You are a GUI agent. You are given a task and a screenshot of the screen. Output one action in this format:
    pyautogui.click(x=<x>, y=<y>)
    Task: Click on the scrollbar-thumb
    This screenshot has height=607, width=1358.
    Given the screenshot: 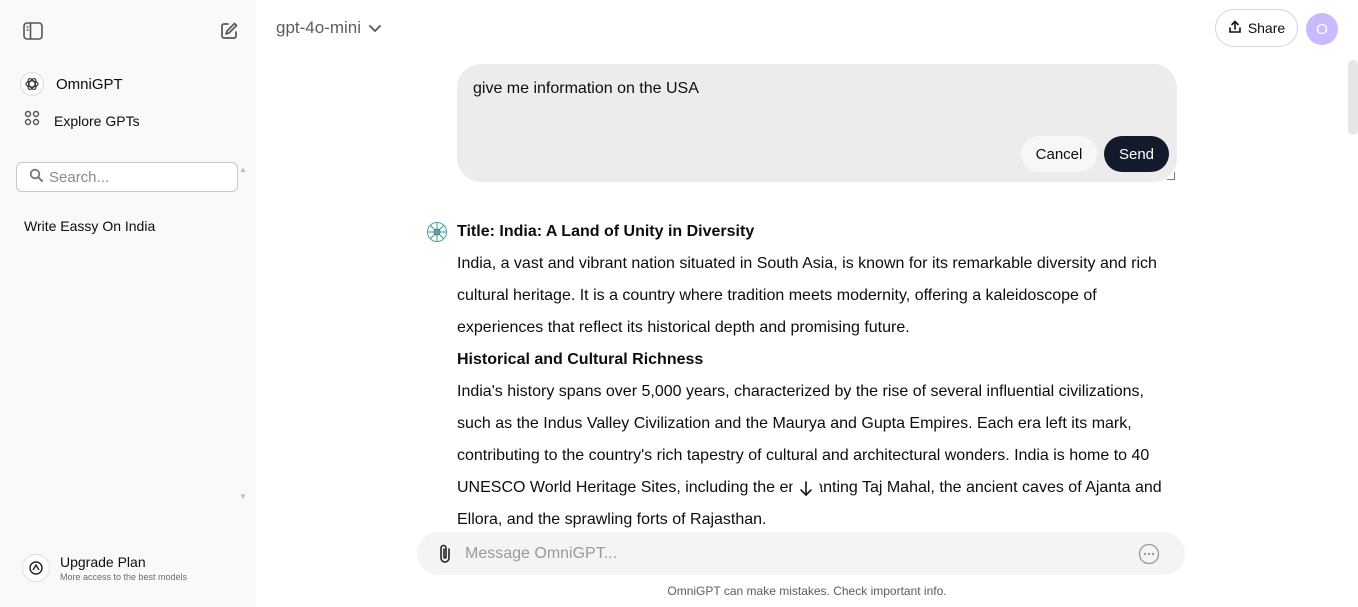 What is the action you would take?
    pyautogui.click(x=1353, y=97)
    